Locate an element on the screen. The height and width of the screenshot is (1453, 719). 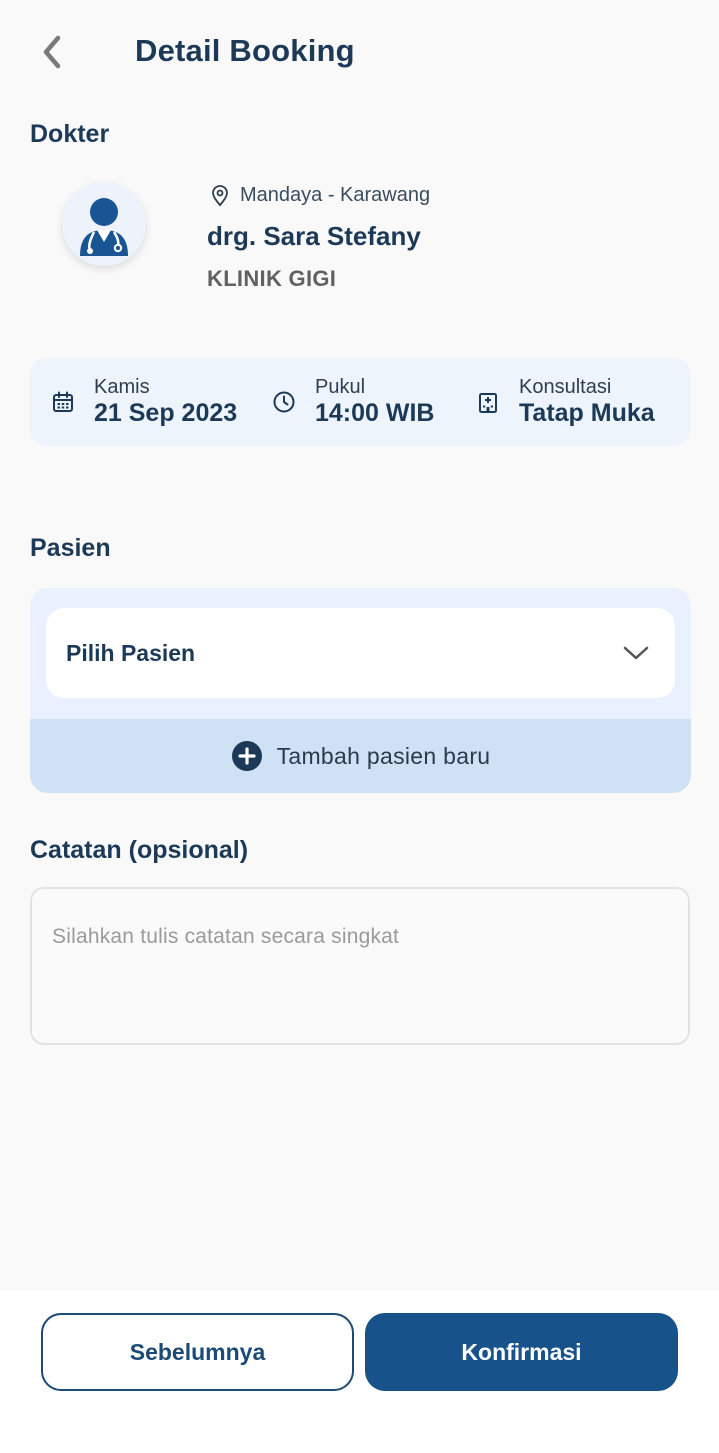
calendar-icon is located at coordinates (63, 402).